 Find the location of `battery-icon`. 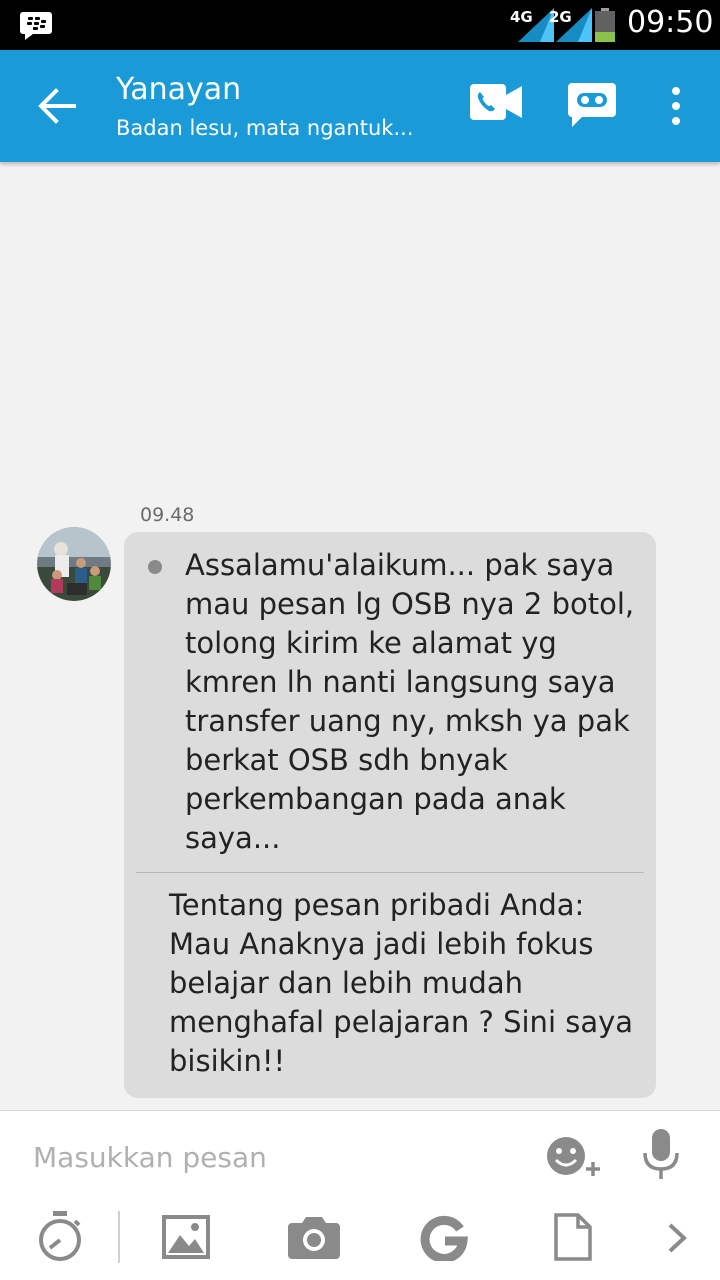

battery-icon is located at coordinates (605, 25).